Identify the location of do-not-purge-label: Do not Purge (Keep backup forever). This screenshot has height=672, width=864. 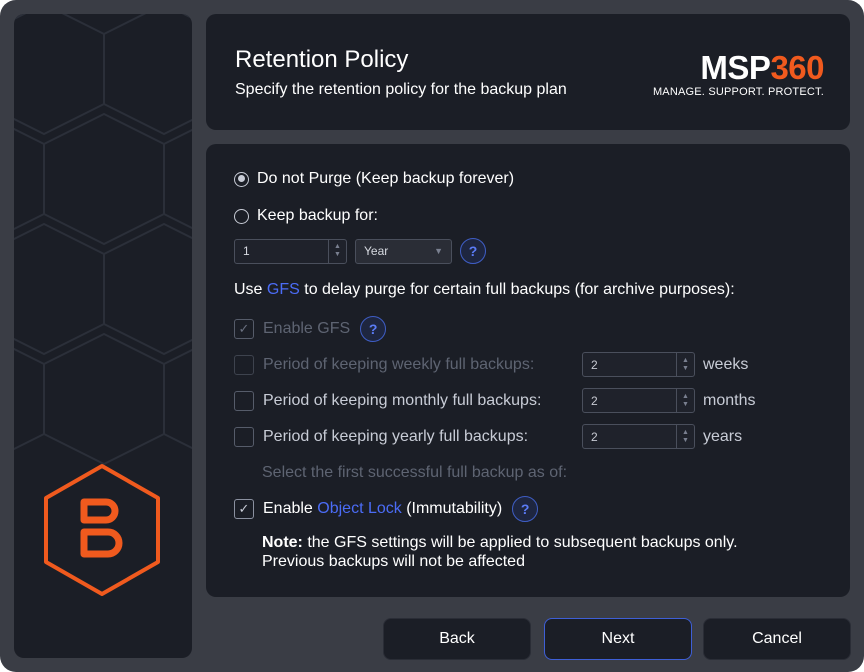
(386, 178).